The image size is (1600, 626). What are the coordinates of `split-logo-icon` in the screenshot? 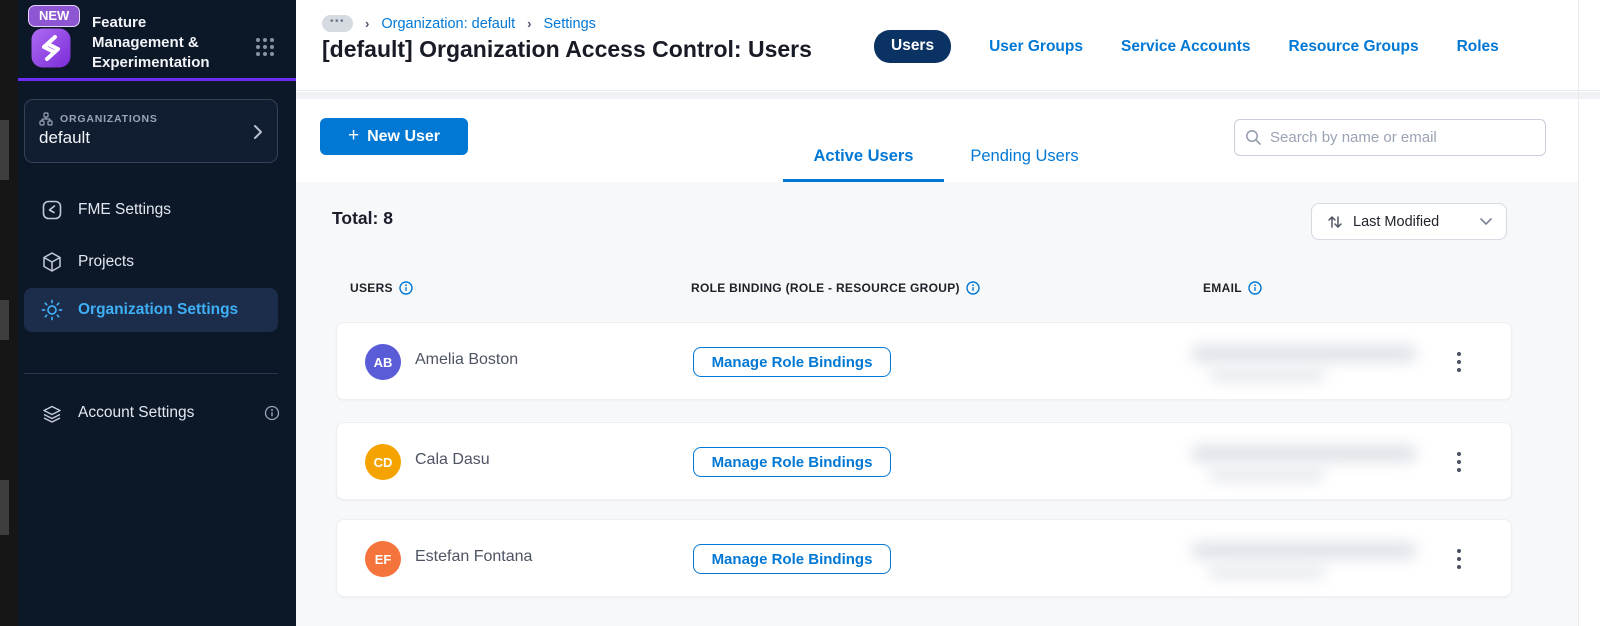 It's located at (51, 48).